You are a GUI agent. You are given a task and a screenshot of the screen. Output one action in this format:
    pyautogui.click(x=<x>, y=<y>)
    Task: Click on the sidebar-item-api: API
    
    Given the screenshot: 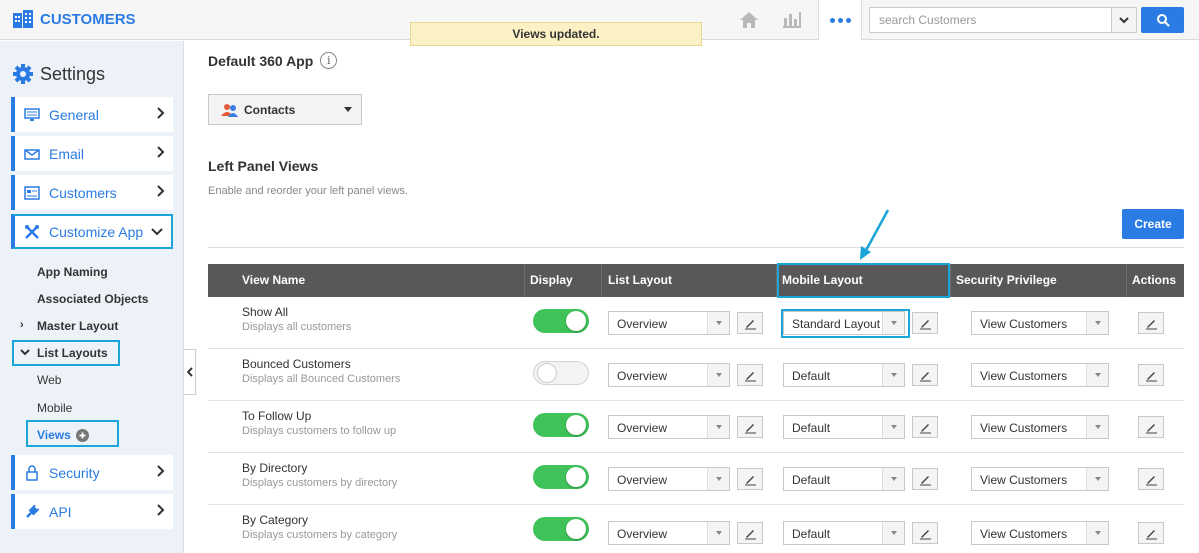 What is the action you would take?
    pyautogui.click(x=92, y=511)
    